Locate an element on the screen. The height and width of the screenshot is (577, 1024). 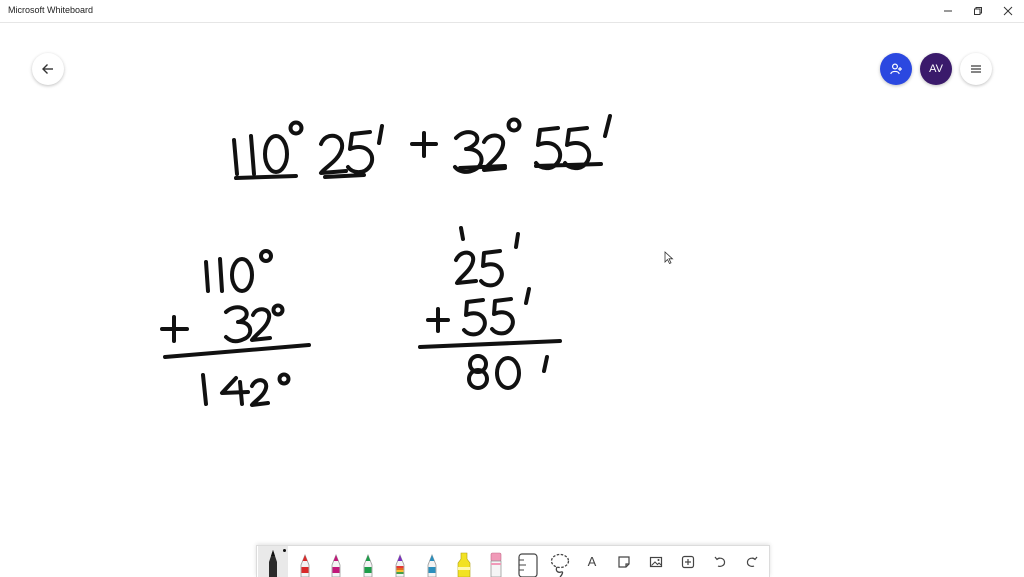
active-tool-indicator is located at coordinates (284, 550).